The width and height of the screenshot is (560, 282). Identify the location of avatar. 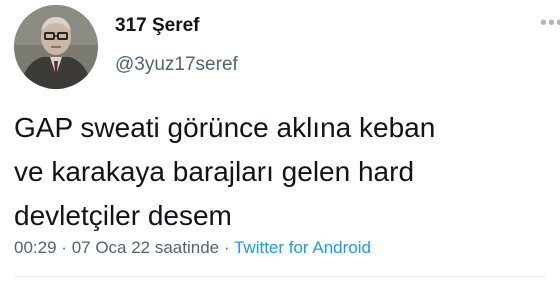
(56, 47).